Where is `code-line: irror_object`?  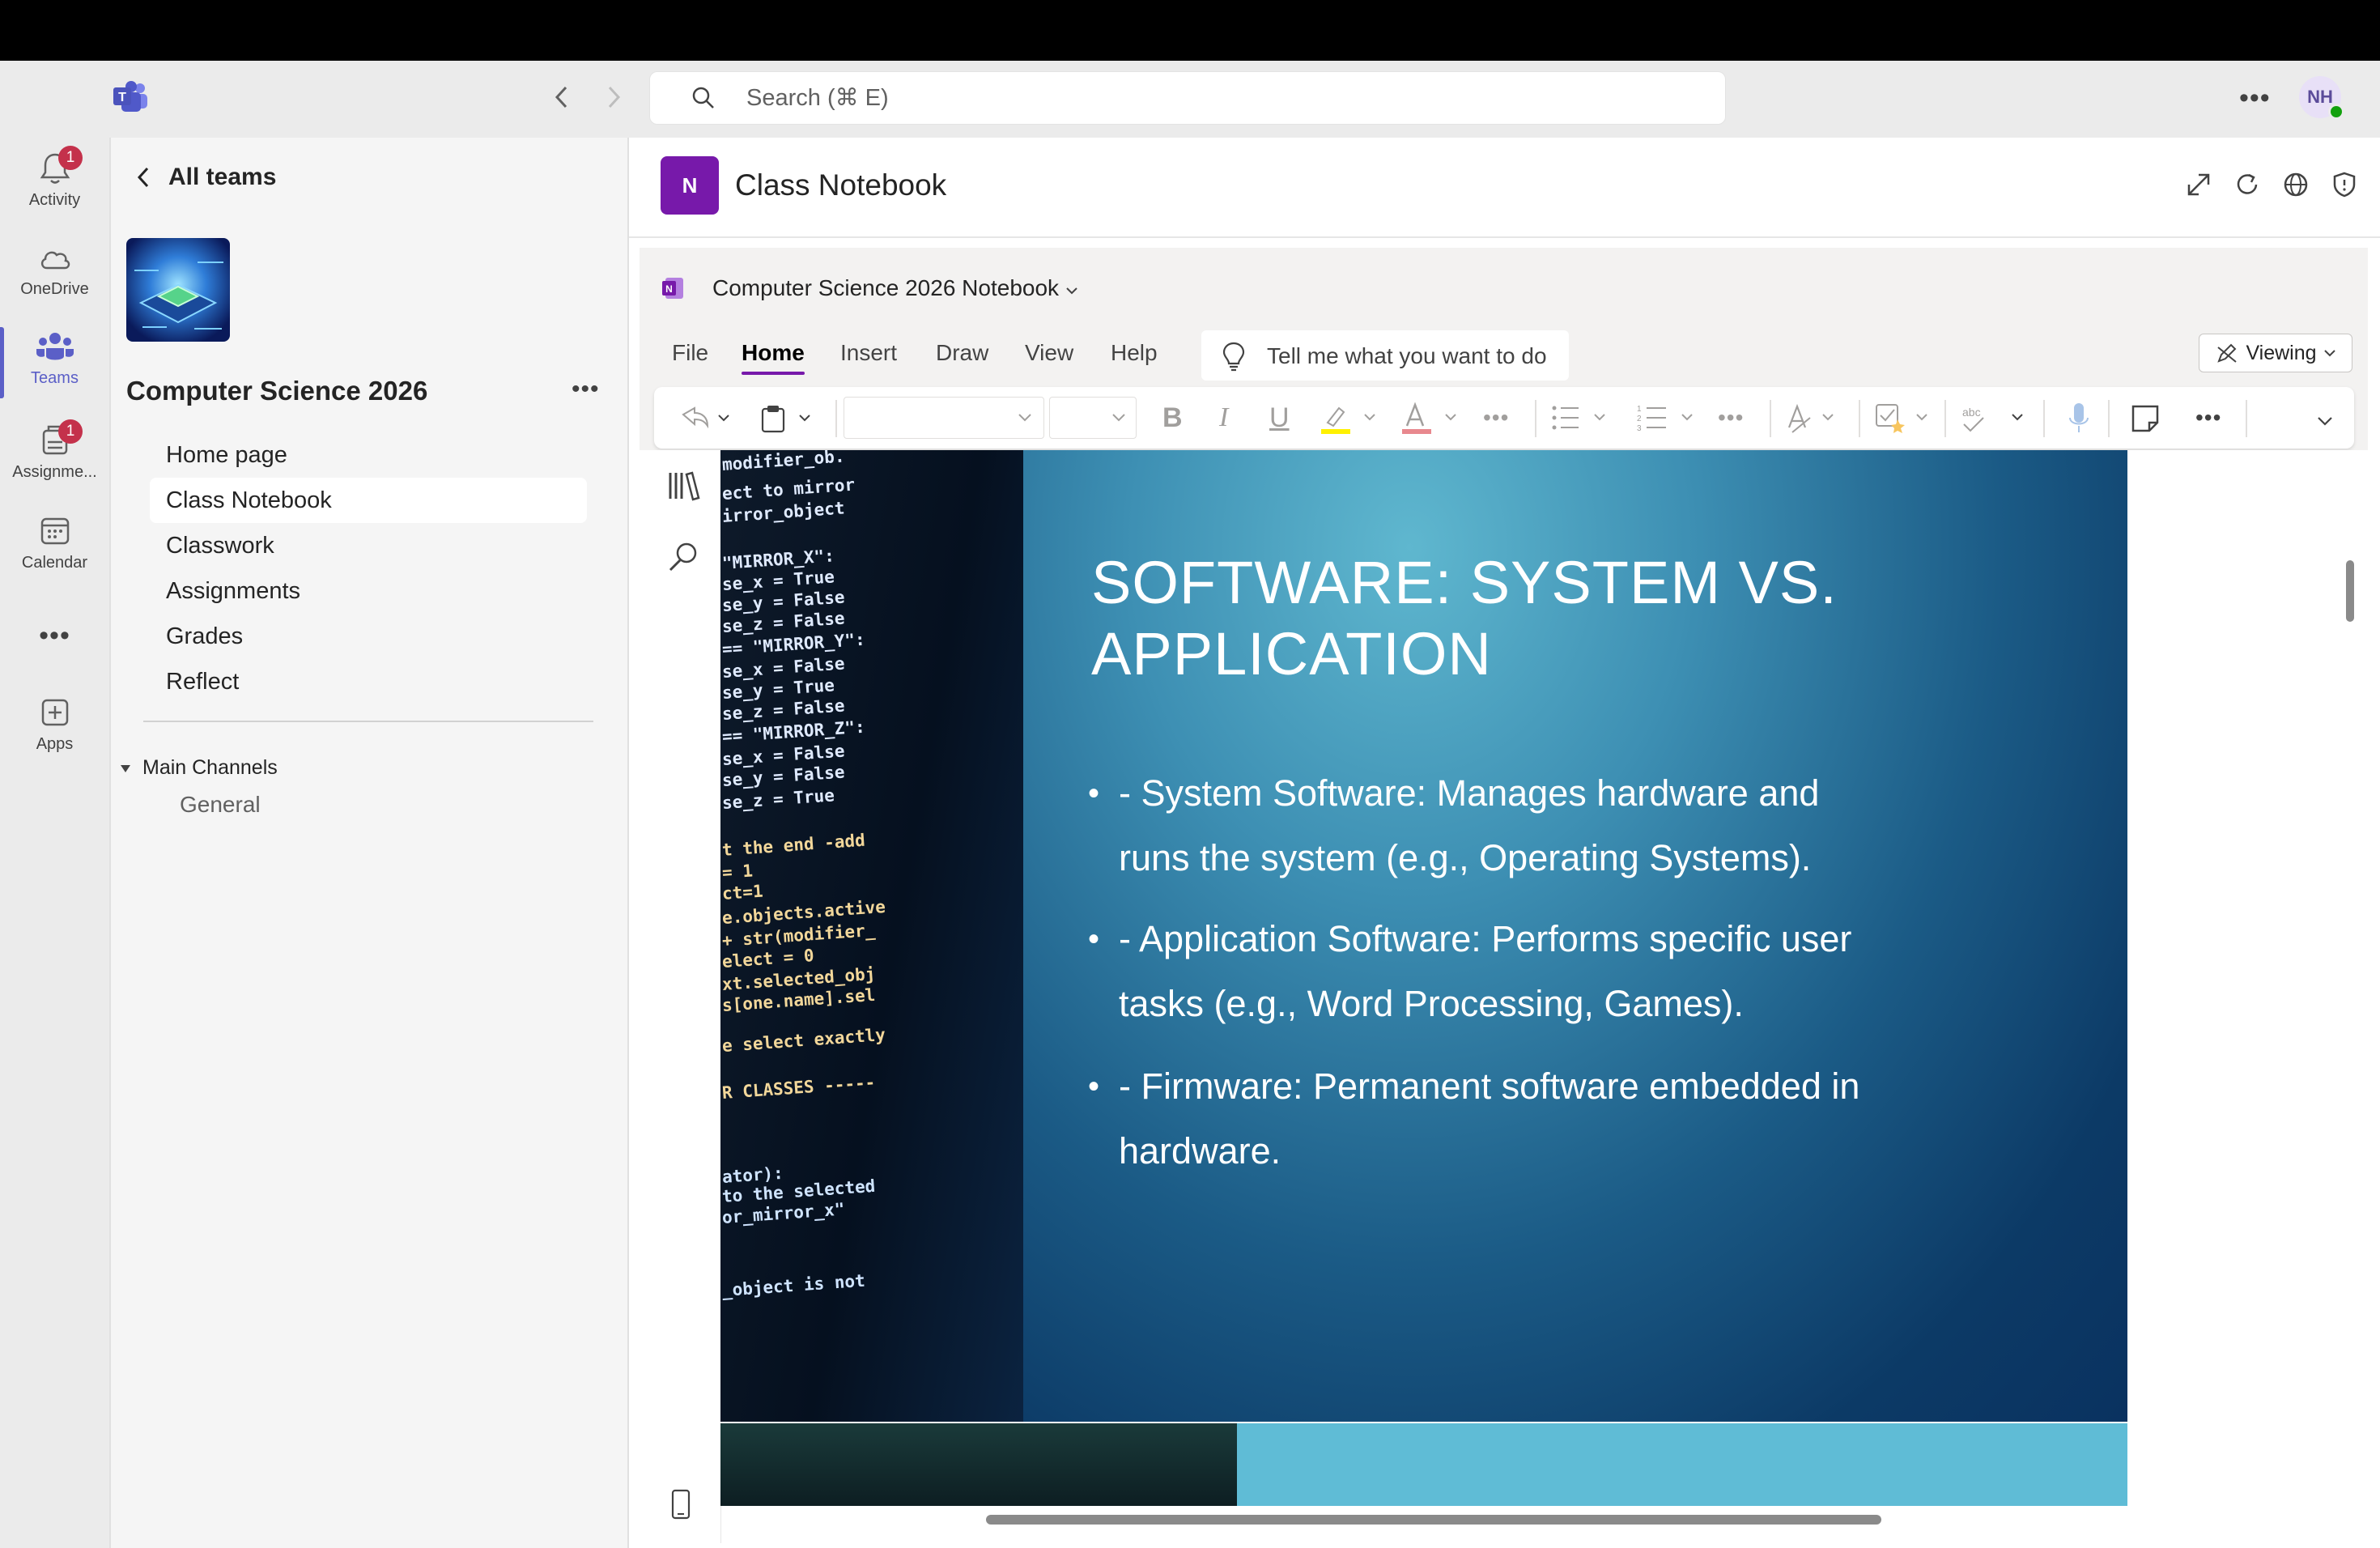
code-line: irror_object is located at coordinates (783, 512).